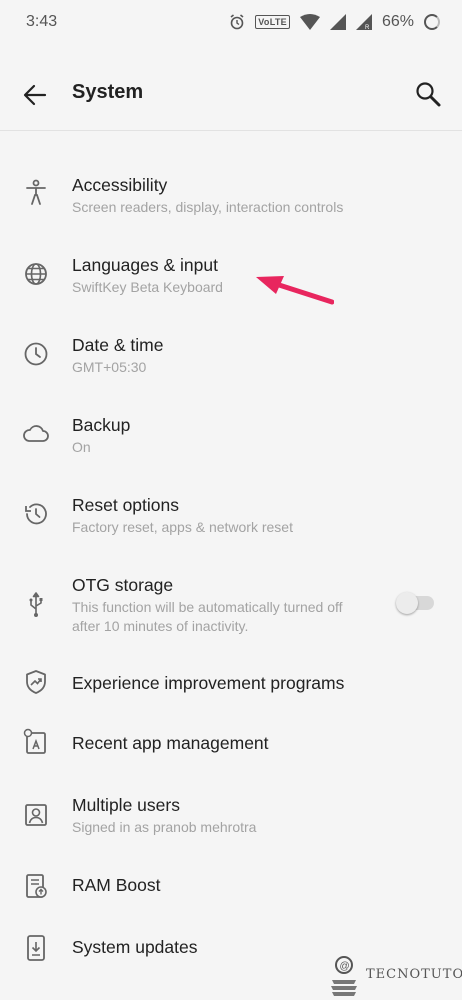 The width and height of the screenshot is (462, 1000). I want to click on item-title: Experience improvement programs, so click(208, 683).